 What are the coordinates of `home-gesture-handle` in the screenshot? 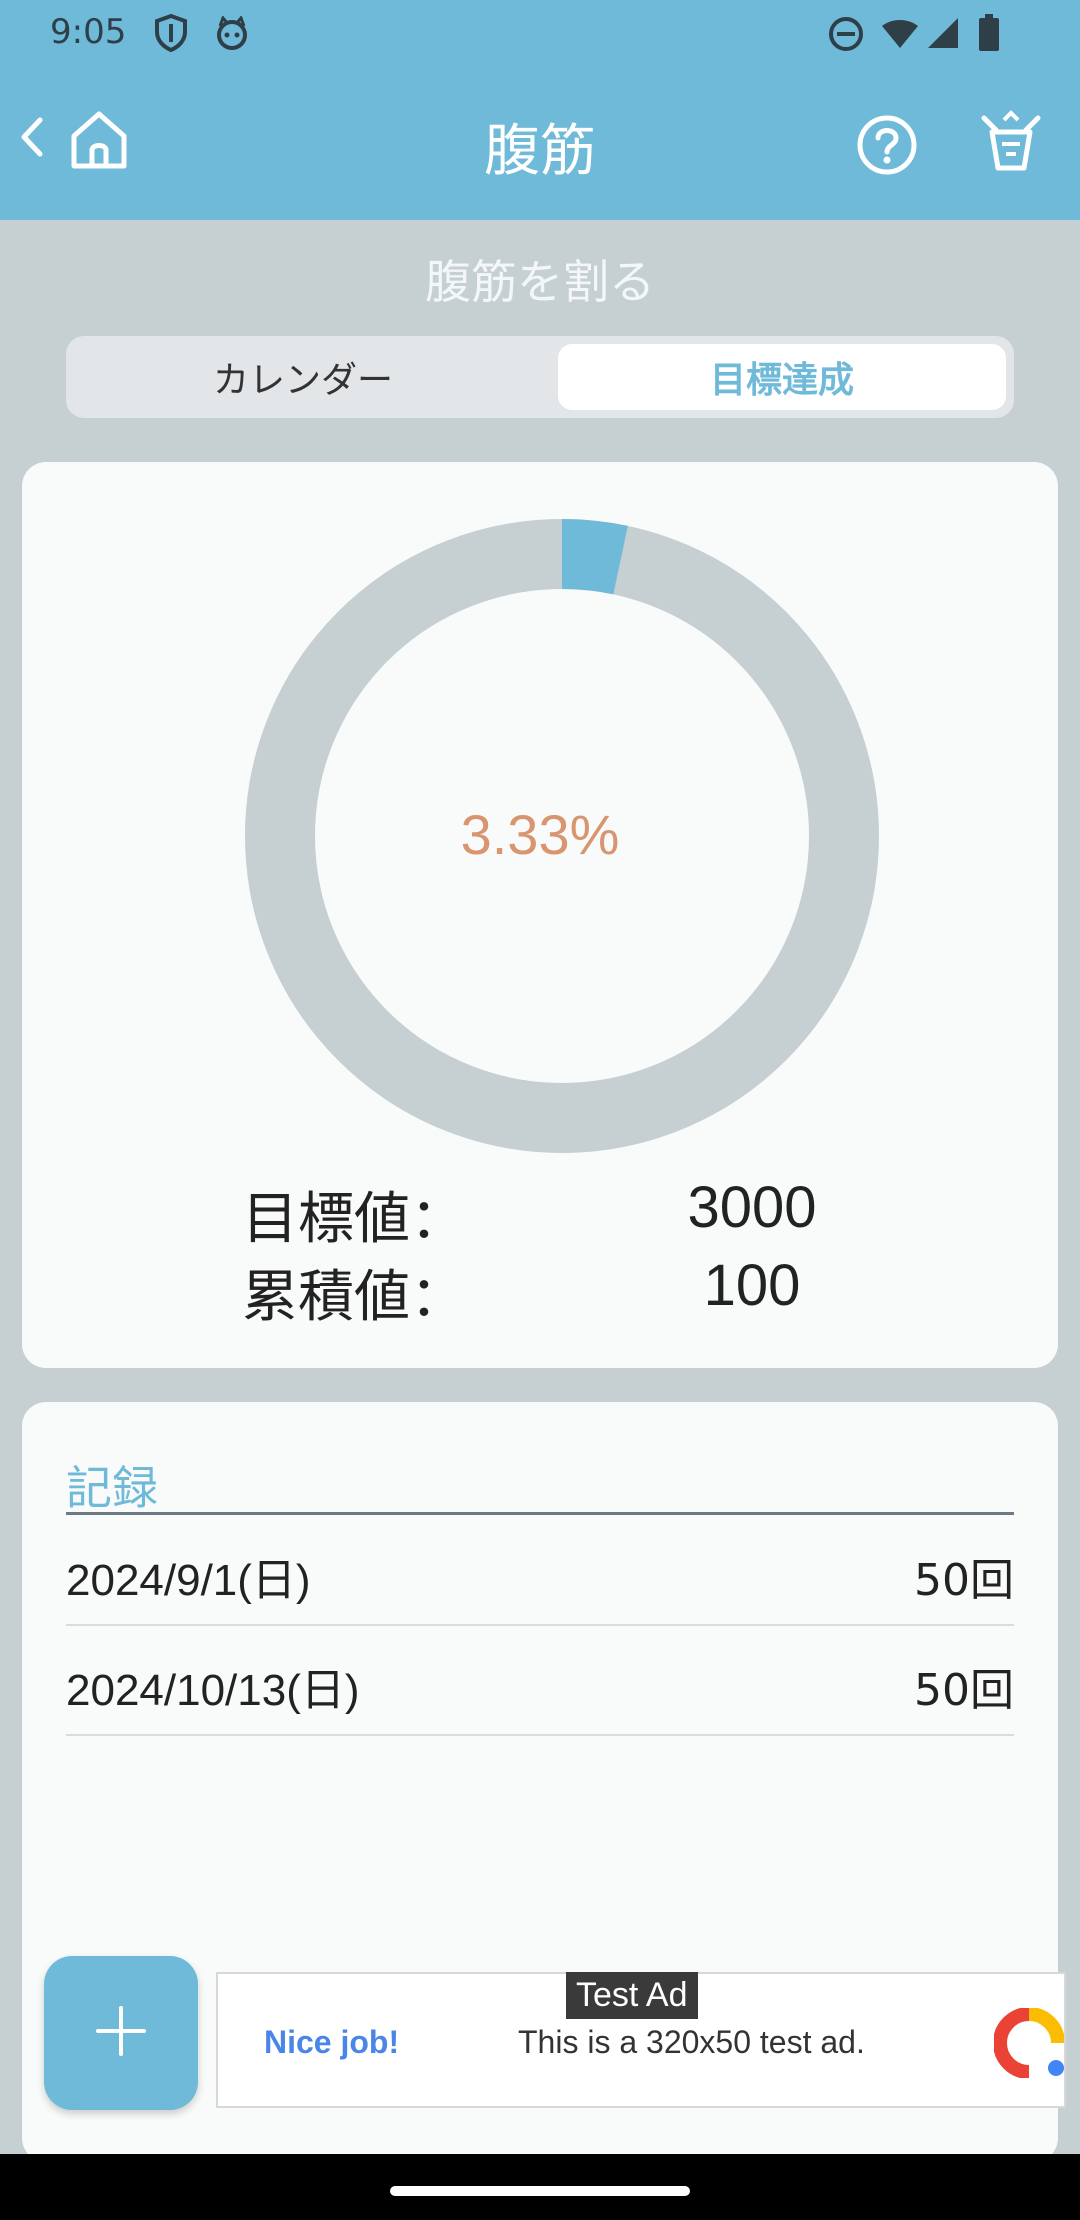 It's located at (540, 2191).